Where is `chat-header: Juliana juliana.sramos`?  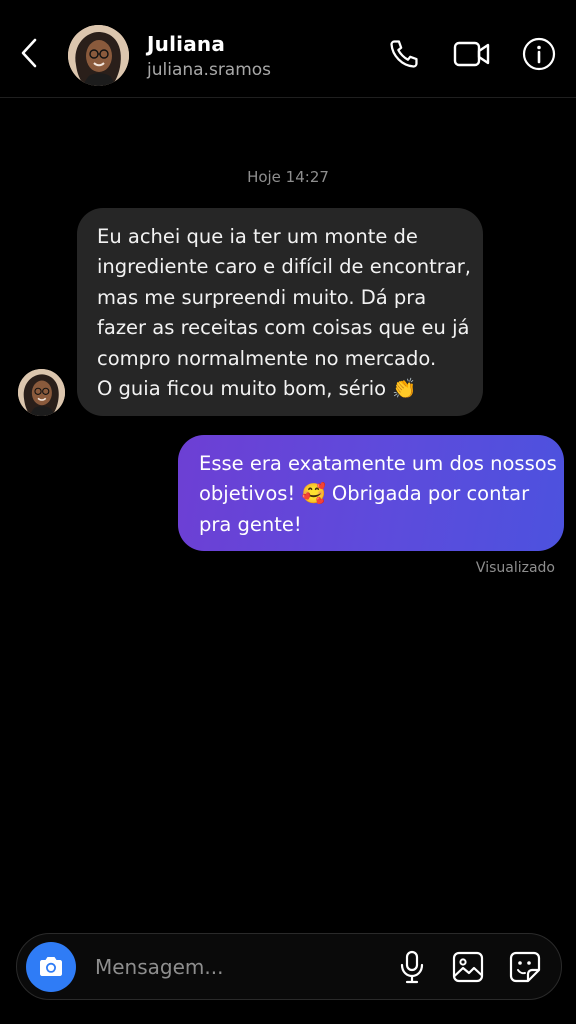
chat-header: Juliana juliana.sramos is located at coordinates (288, 49).